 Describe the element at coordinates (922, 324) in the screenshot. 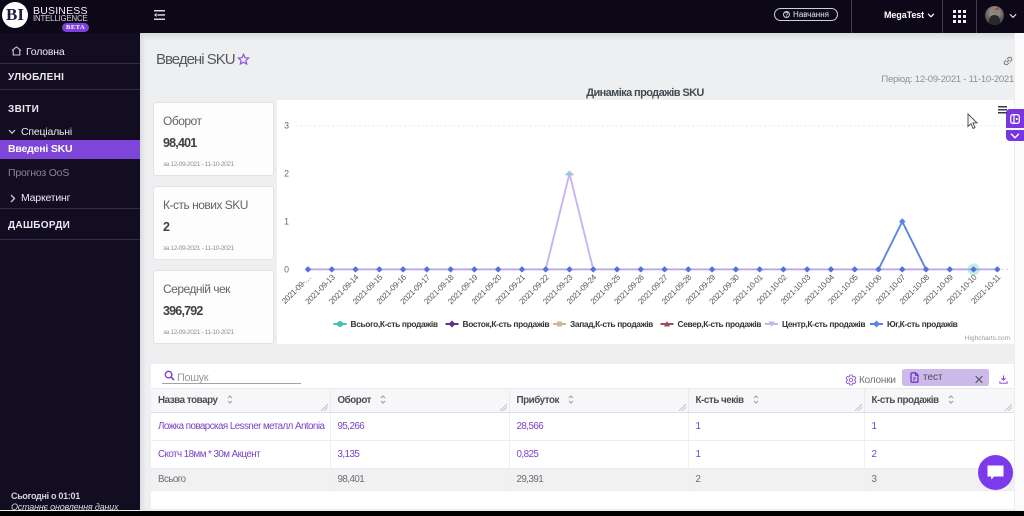

I see `svg-text: Юг,К-сть продажів` at that location.